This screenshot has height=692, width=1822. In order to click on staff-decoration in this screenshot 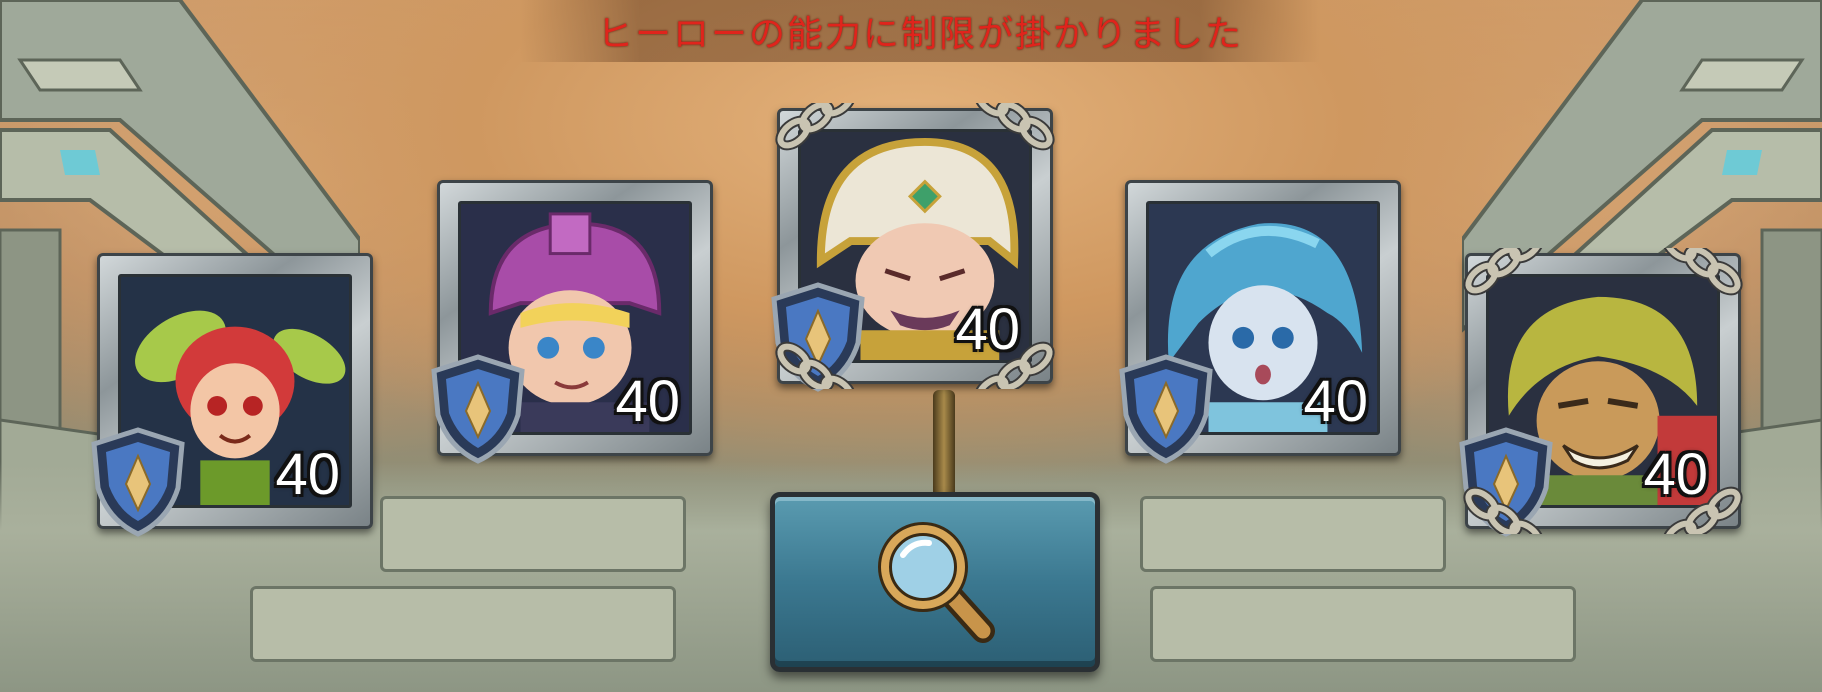, I will do `click(944, 445)`.